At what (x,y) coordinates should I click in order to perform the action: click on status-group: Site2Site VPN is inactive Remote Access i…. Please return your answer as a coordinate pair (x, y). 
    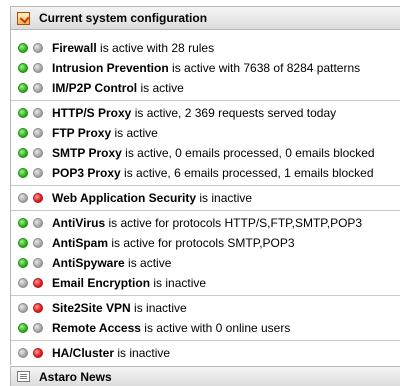
    Looking at the image, I should click on (205, 318).